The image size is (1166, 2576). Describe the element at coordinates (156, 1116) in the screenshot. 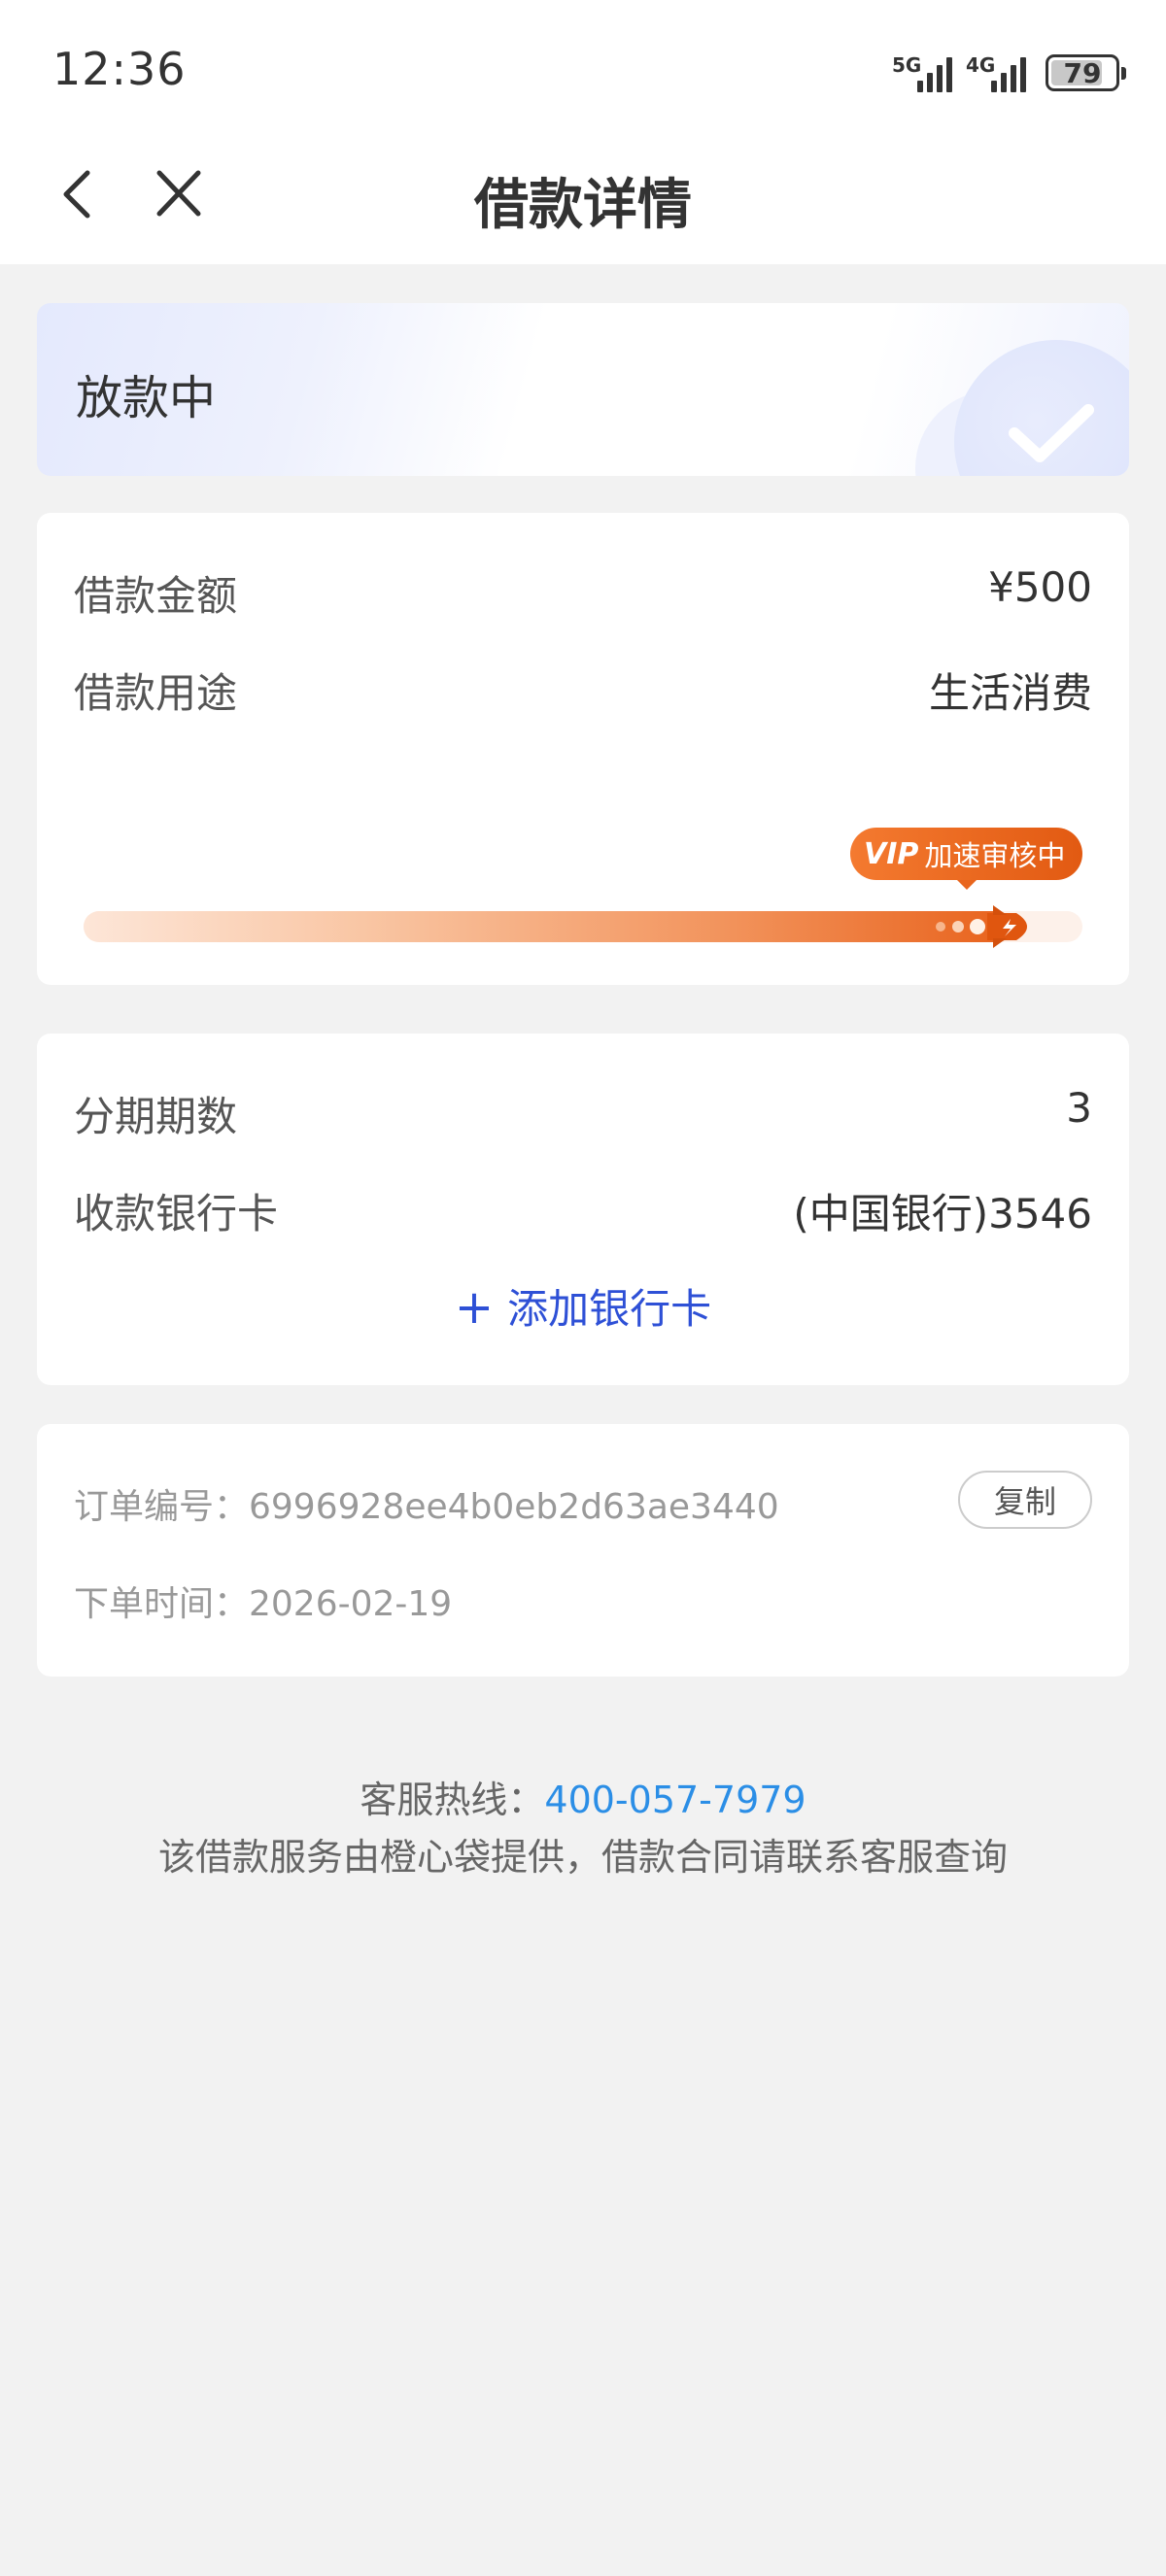

I see `installments-label: 分期期数` at that location.